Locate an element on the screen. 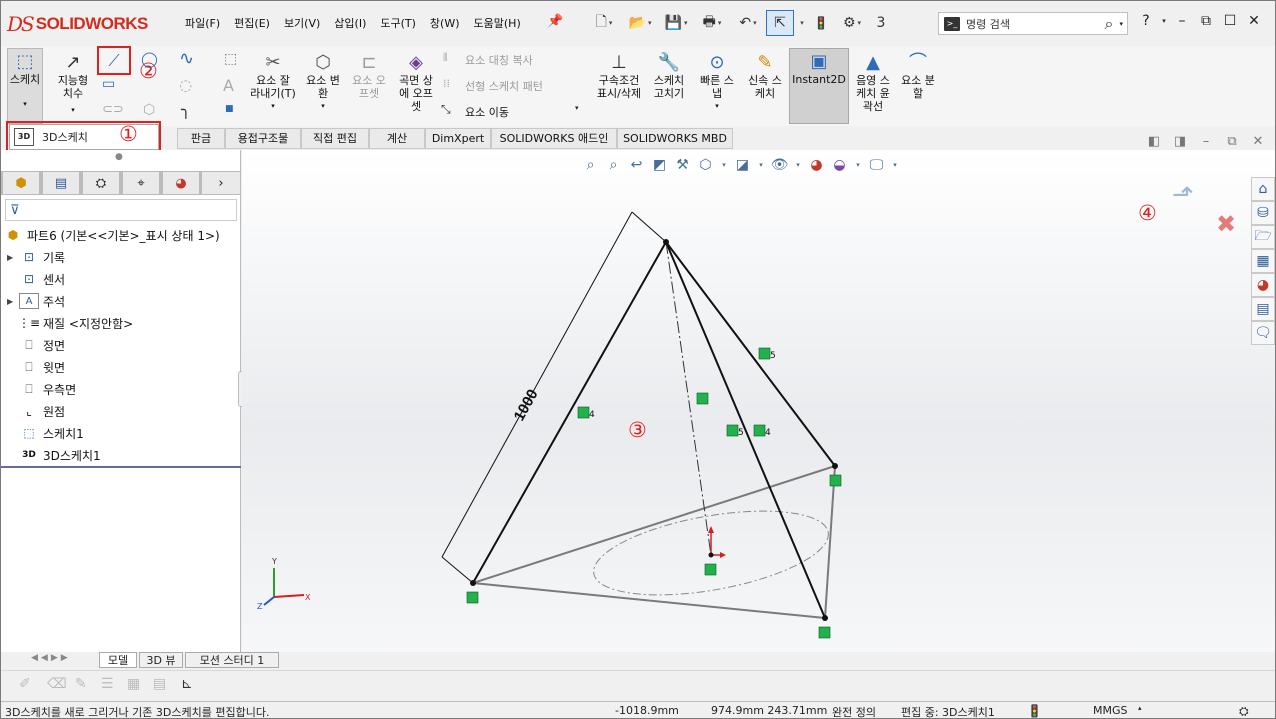 This screenshot has height=719, width=1276. convert-entities-button: ⬡ 요소 변 환 ▾ is located at coordinates (323, 81).